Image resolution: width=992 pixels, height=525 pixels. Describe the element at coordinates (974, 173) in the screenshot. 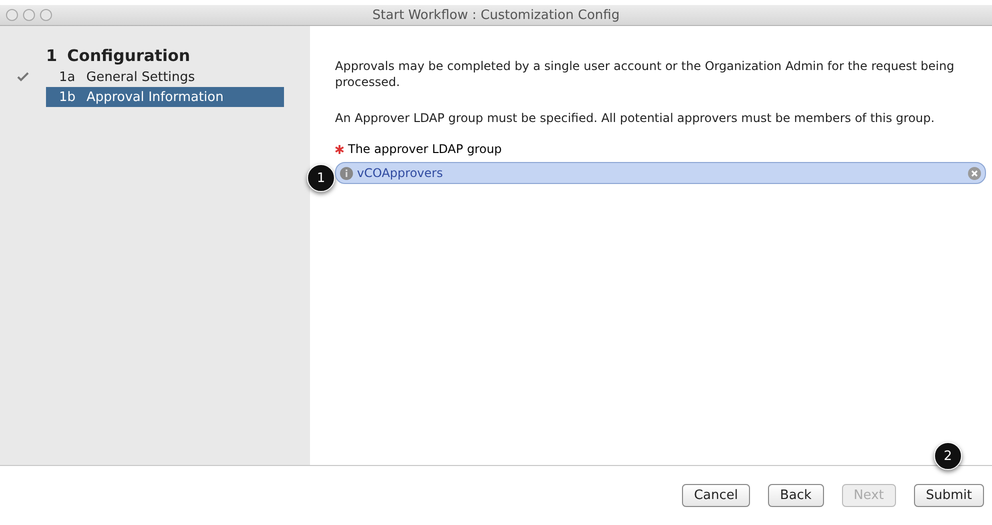

I see `clear-icon` at that location.